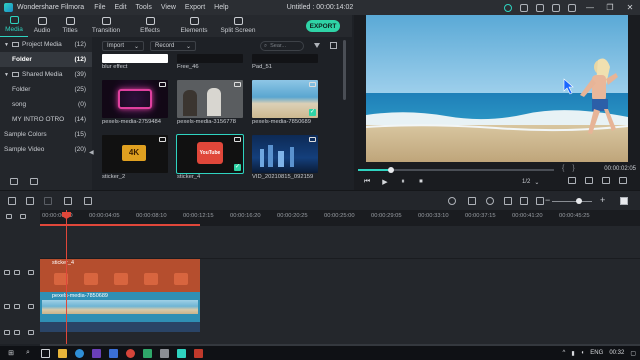  I want to click on play-button: ▶, so click(385, 182).